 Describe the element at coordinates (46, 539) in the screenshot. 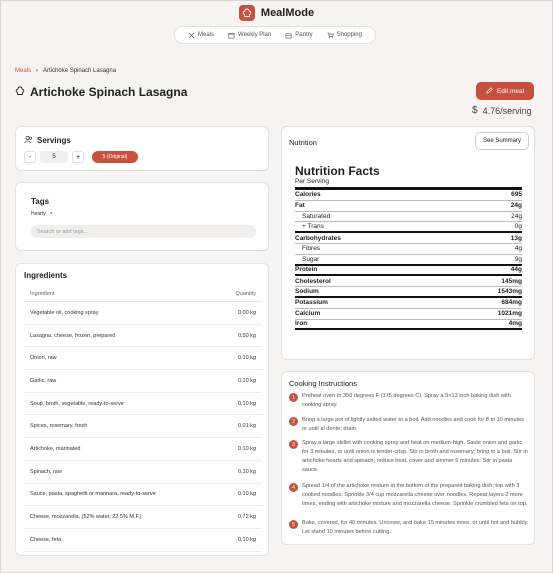

I see `ingredient-name: Cheese, feta` at that location.